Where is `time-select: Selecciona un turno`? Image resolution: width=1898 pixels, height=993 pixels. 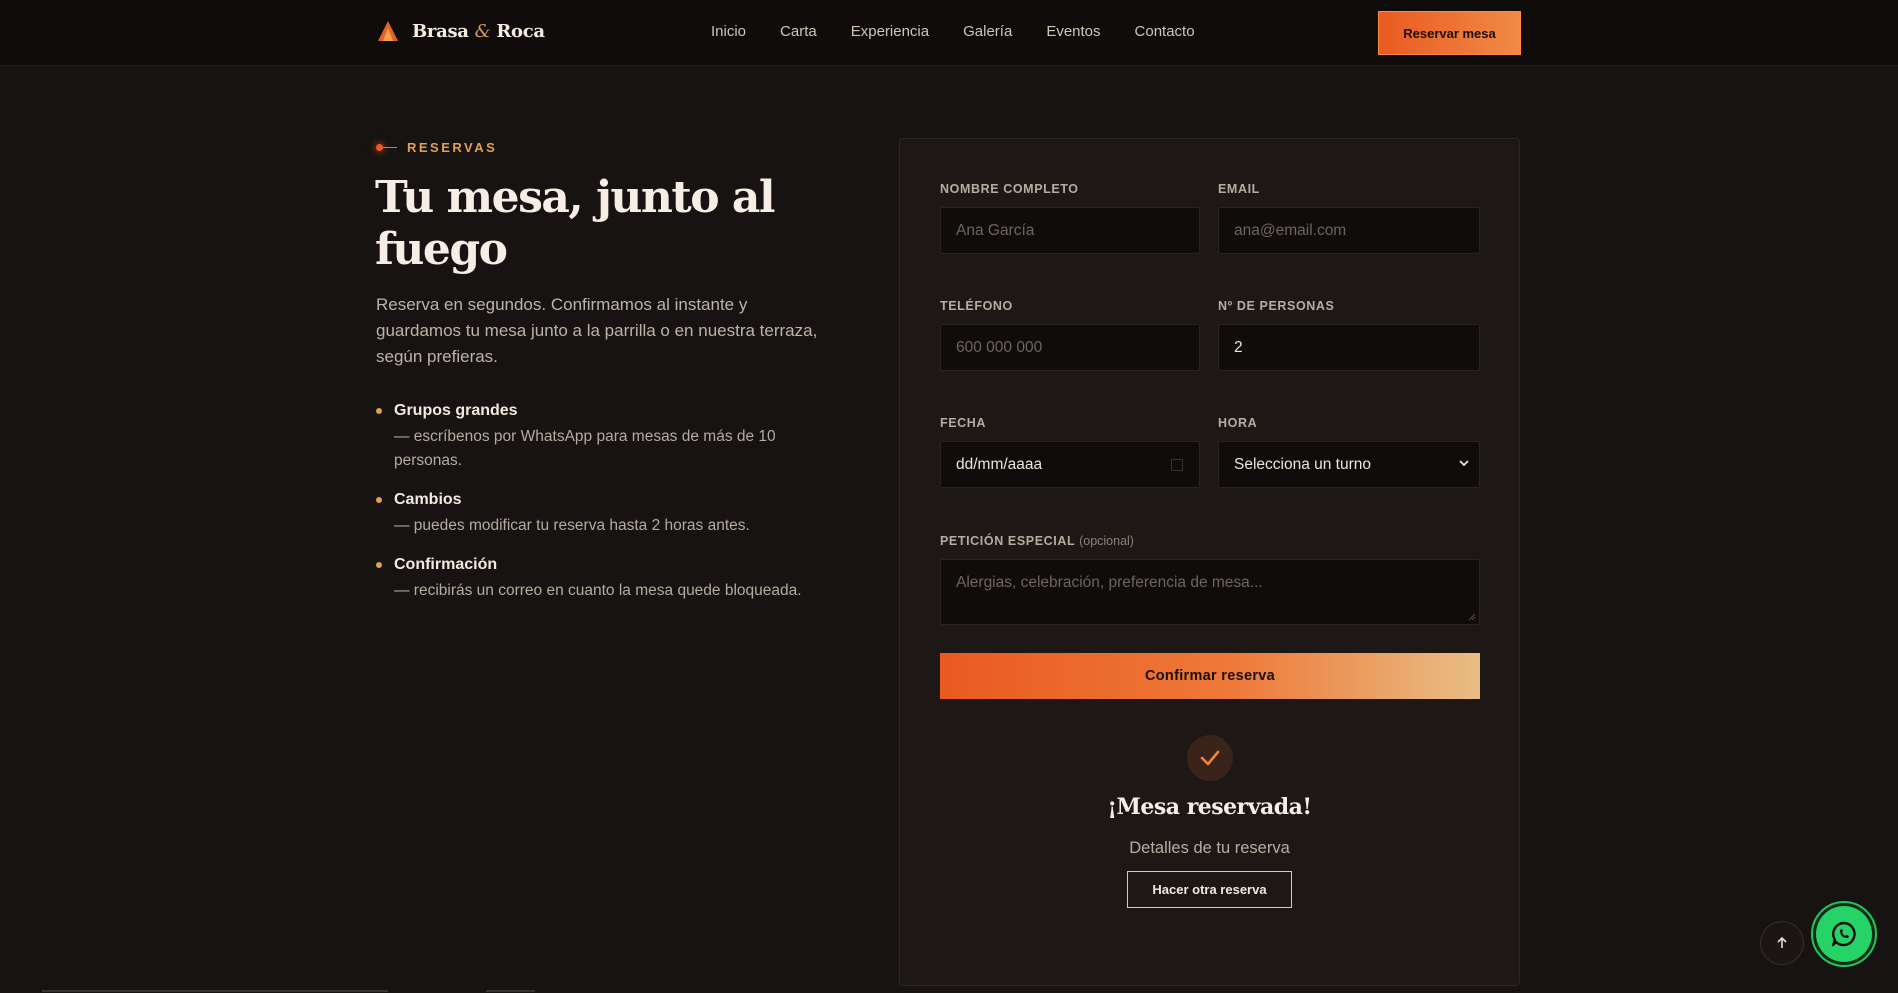
time-select: Selecciona un turno is located at coordinates (1349, 464).